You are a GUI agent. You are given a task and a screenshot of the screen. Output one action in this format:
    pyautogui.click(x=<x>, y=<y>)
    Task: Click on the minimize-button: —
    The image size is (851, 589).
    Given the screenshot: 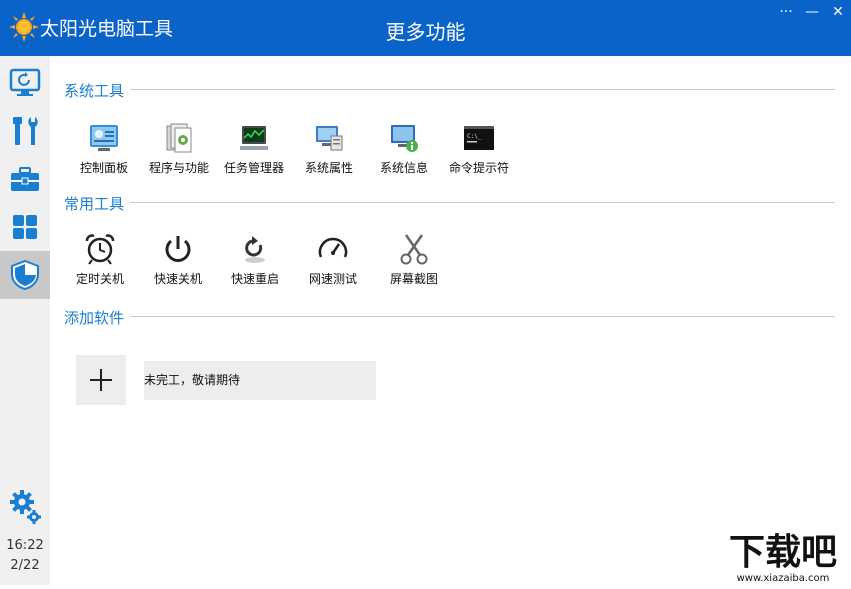 What is the action you would take?
    pyautogui.click(x=812, y=12)
    